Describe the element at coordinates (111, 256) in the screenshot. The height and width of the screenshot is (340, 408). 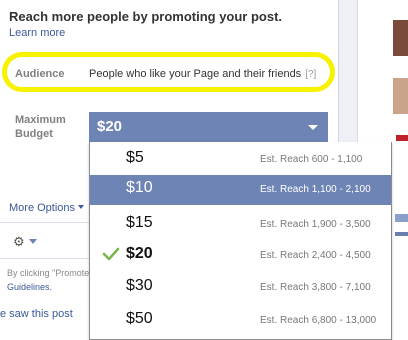
I see `check-icon` at that location.